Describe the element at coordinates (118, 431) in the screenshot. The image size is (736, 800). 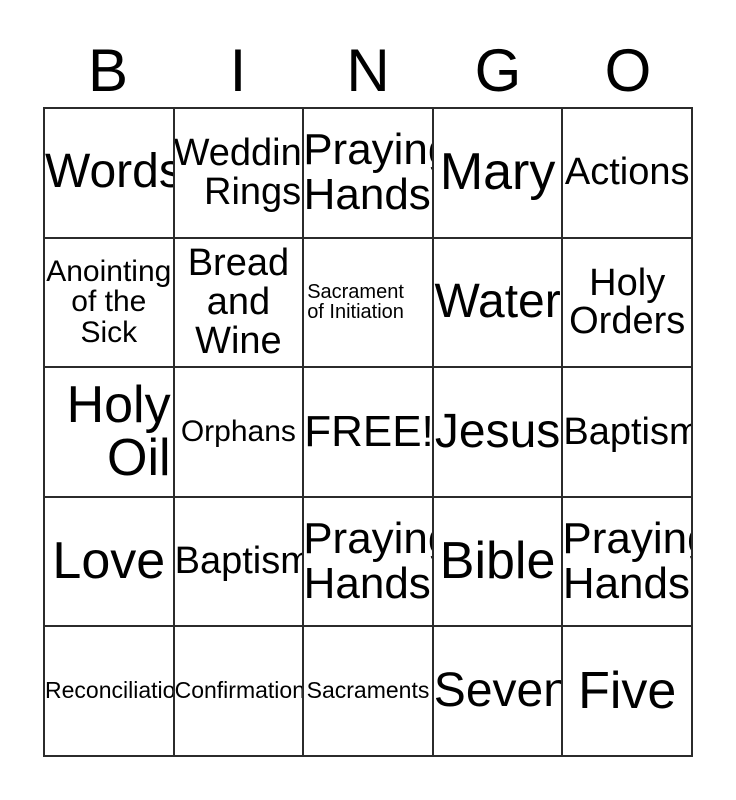
I see `bingo-cell-label: Holy Oil` at that location.